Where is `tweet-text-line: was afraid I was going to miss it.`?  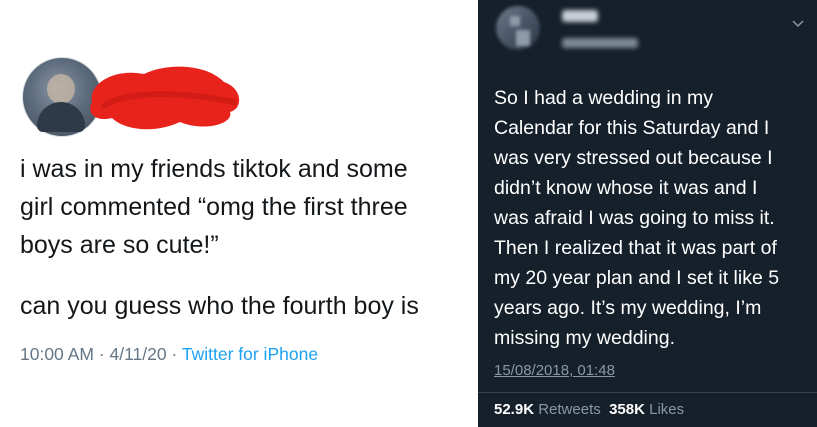 tweet-text-line: was afraid I was going to miss it. is located at coordinates (634, 218).